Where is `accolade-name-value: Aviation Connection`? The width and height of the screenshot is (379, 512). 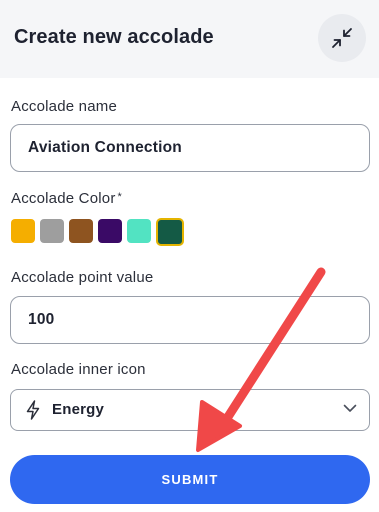 accolade-name-value: Aviation Connection is located at coordinates (105, 147).